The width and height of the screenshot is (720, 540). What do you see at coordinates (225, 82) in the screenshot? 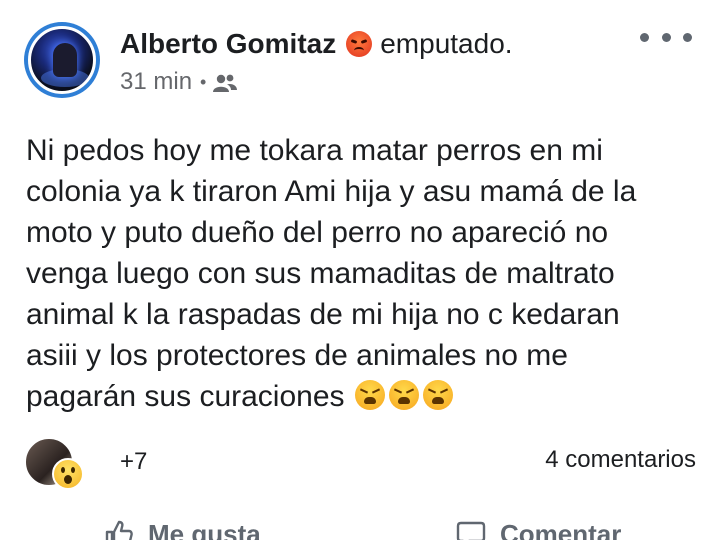
I see `friends-icon` at bounding box center [225, 82].